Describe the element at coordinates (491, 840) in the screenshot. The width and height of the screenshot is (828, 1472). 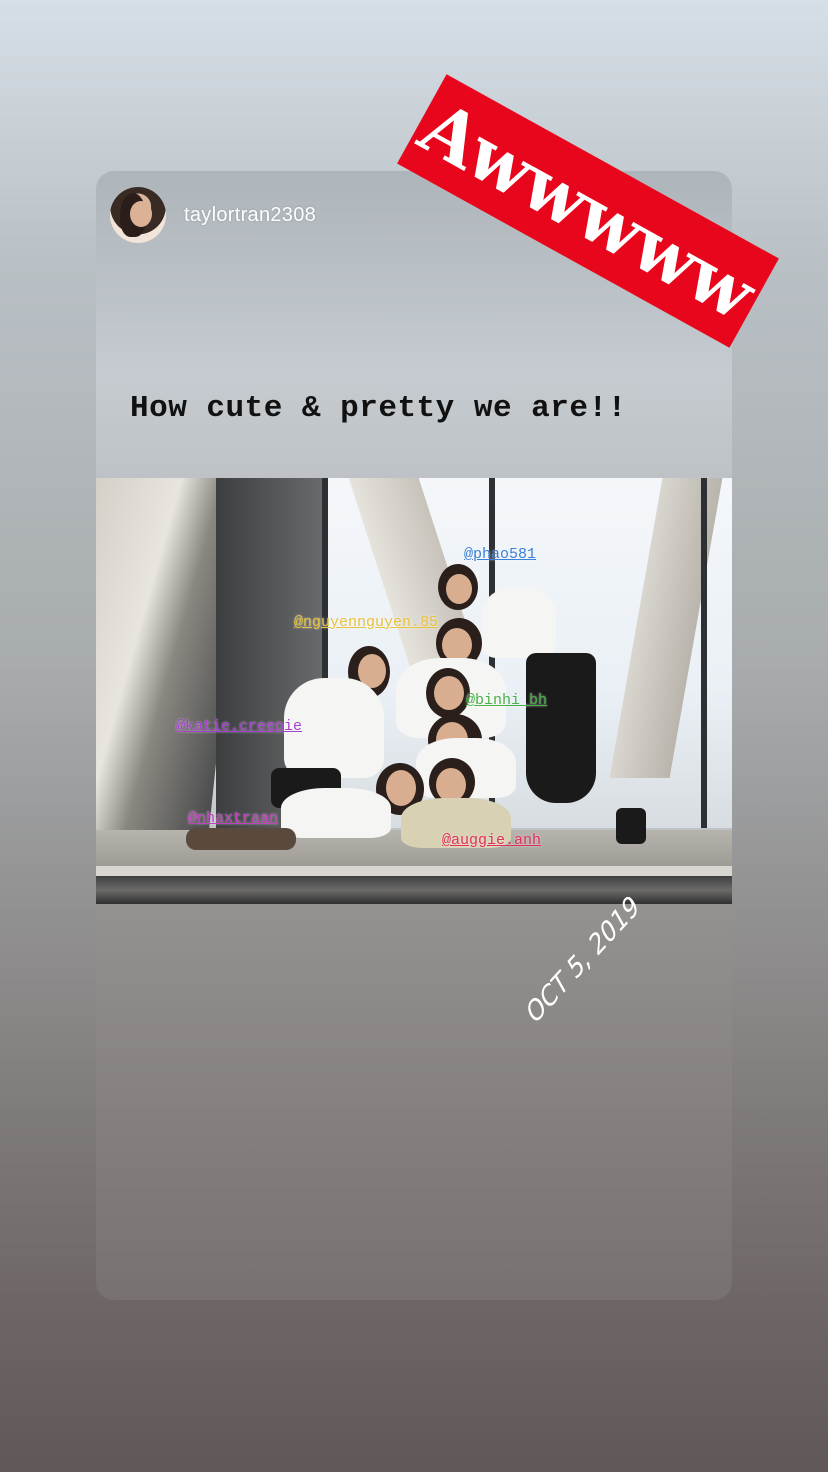
I see `mention-auggie-anh: @auggie.anh` at that location.